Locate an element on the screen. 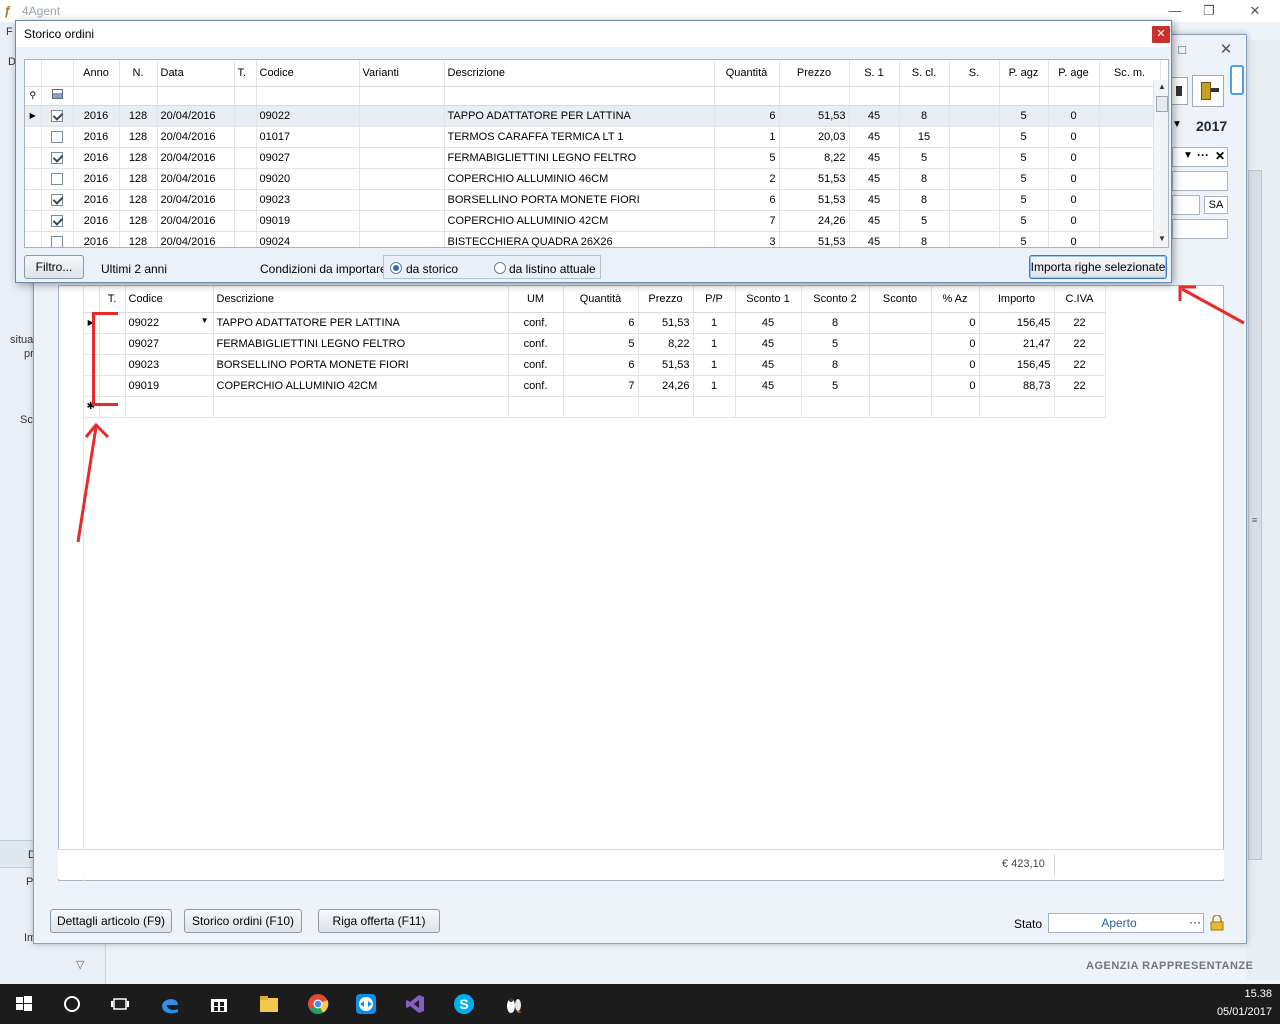  skype-icon: S is located at coordinates (464, 1004).